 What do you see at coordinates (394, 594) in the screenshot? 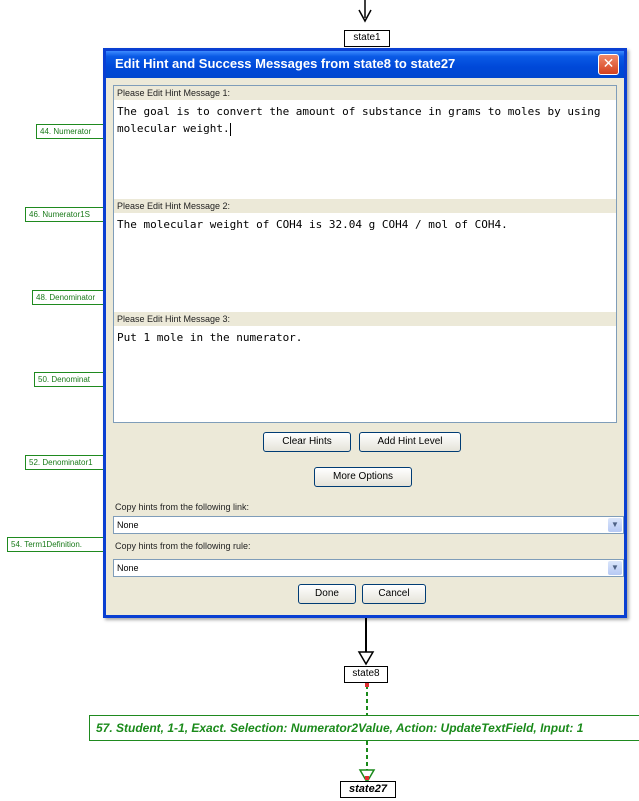
I see `cancel-button: Cancel` at bounding box center [394, 594].